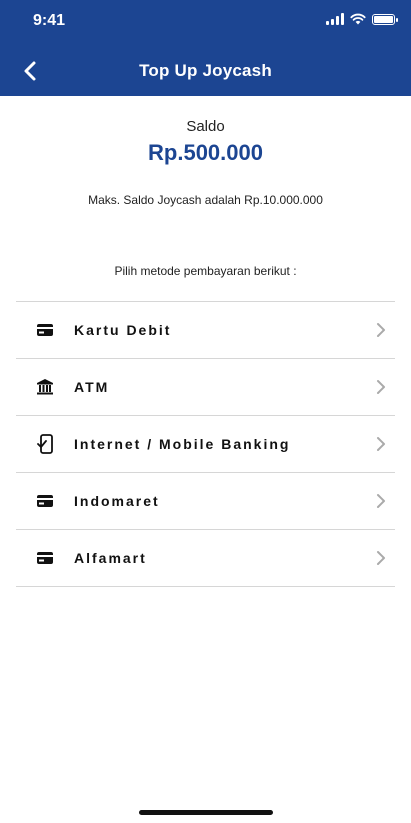 The width and height of the screenshot is (411, 823). What do you see at coordinates (205, 387) in the screenshot?
I see `method-item-atm: ATM` at bounding box center [205, 387].